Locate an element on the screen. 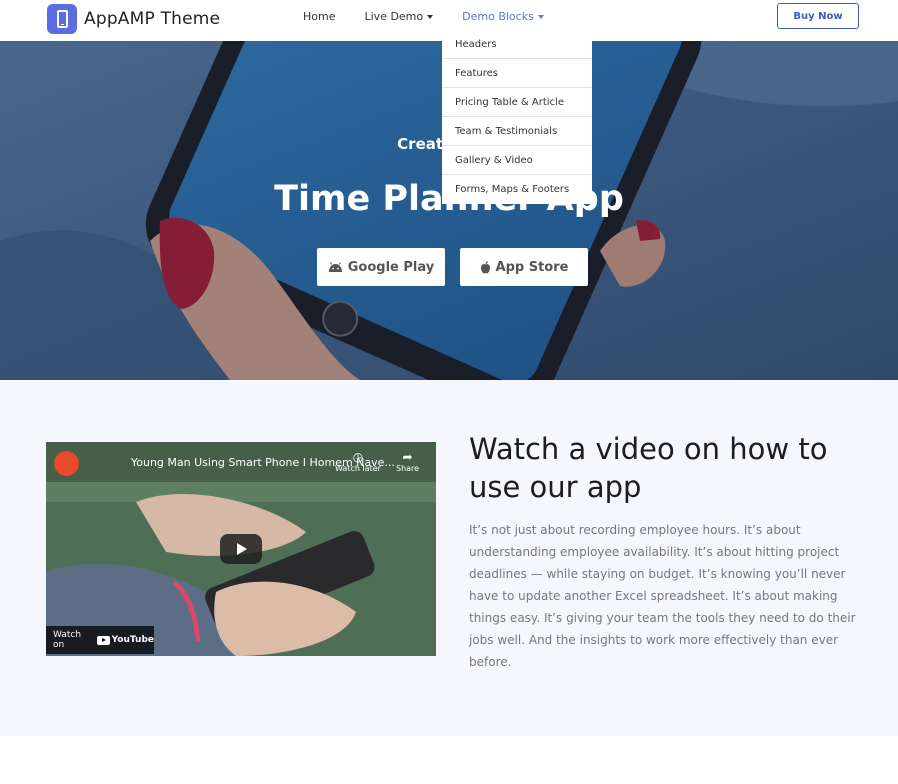  nav-item-live-demo: Live Demo is located at coordinates (399, 16).